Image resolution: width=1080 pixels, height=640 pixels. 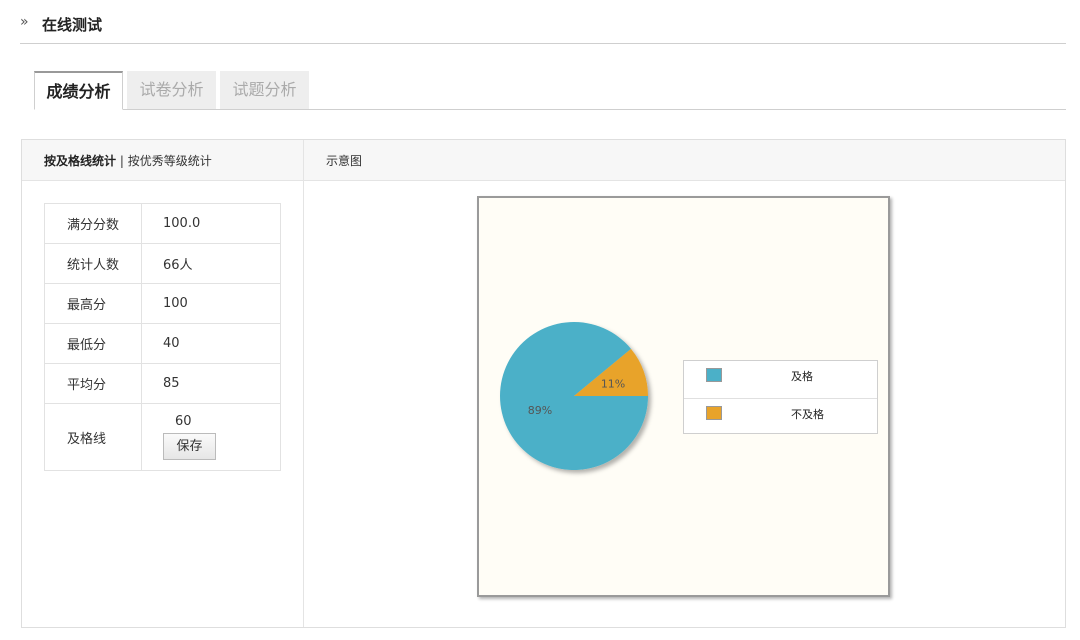 I want to click on legend-item: 不及格, so click(x=780, y=416).